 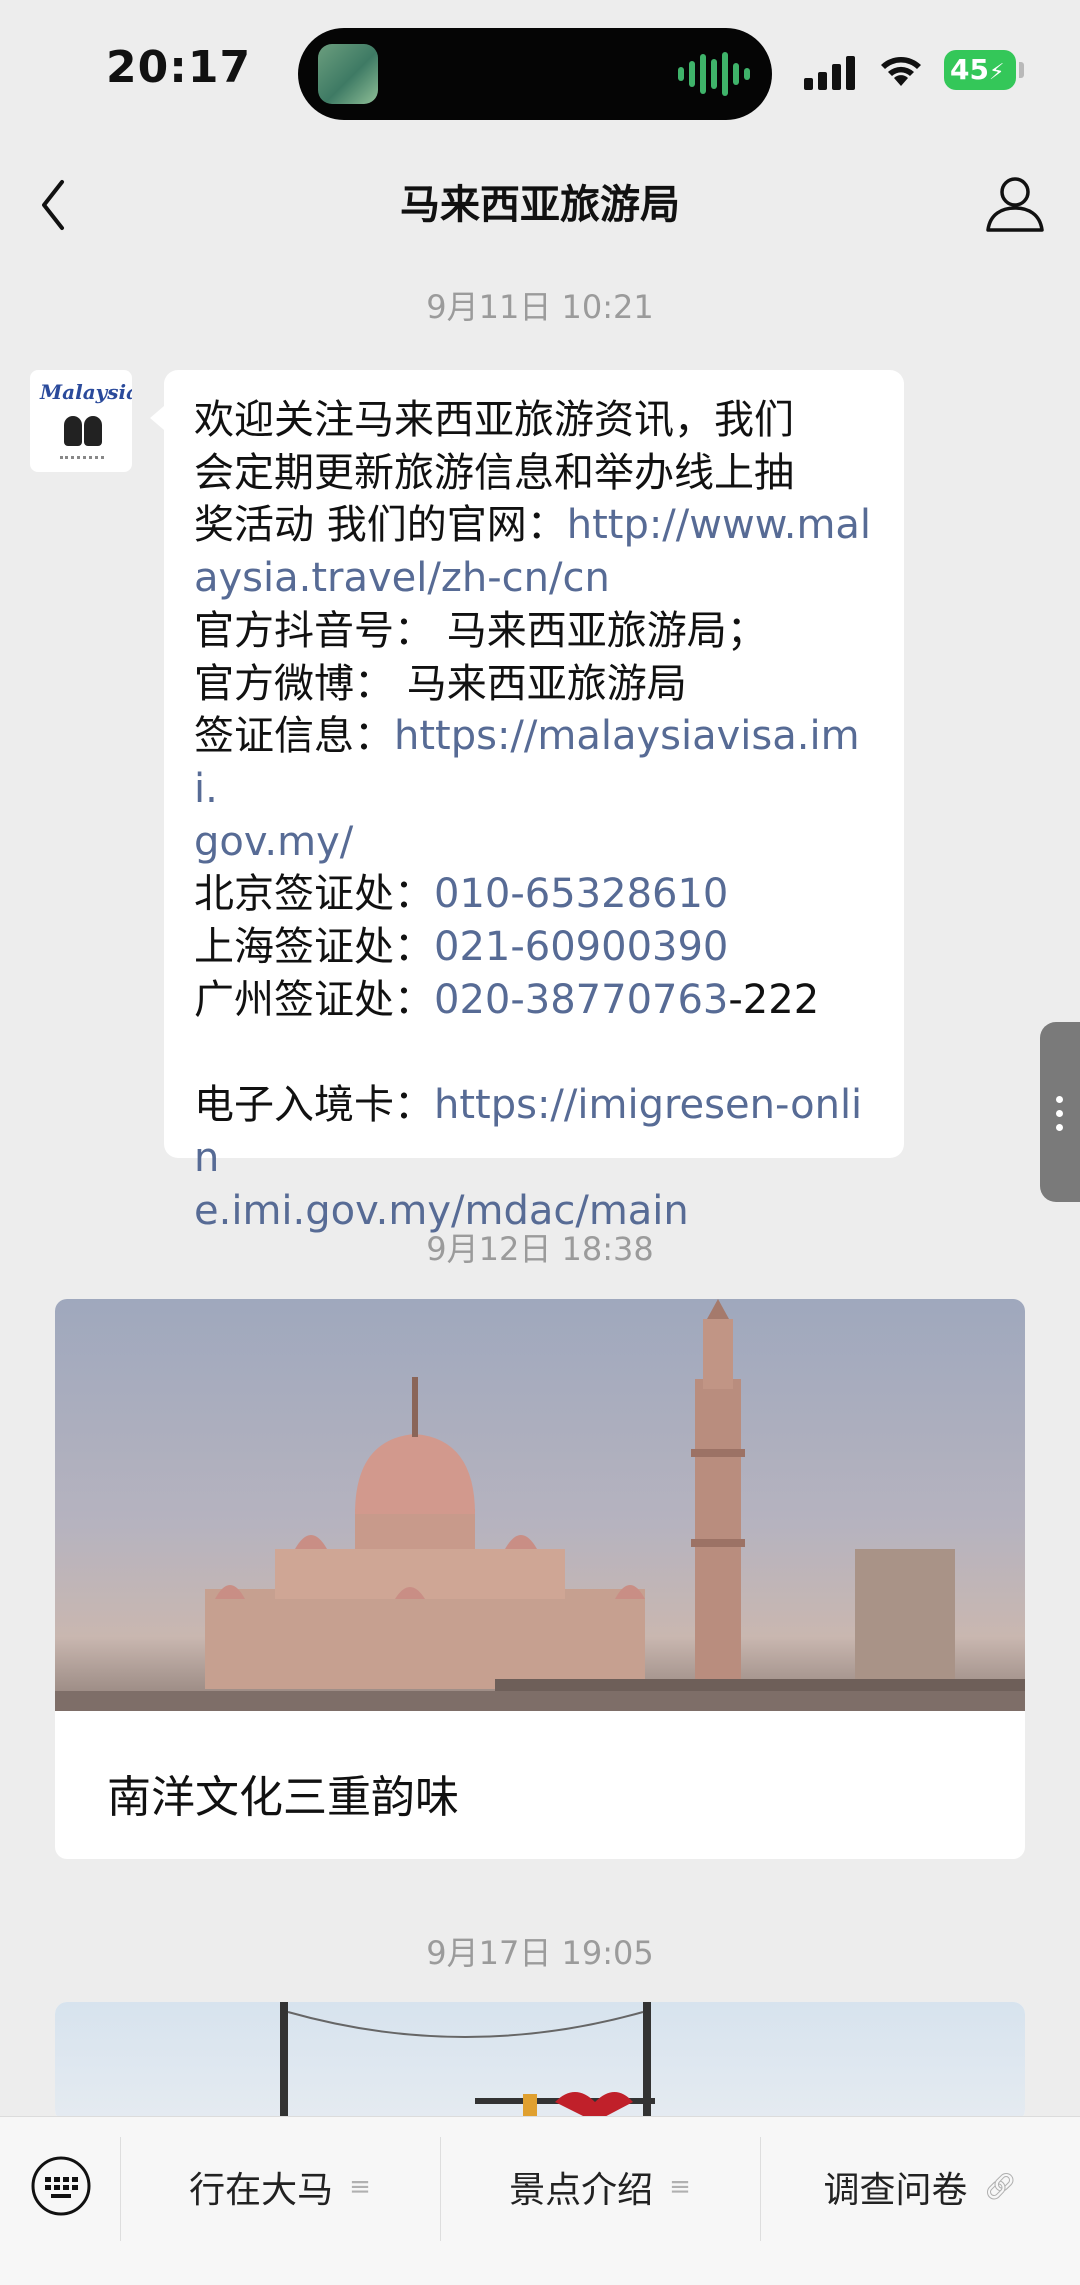 What do you see at coordinates (581, 2190) in the screenshot?
I see `menu-item-label: 景点介绍` at bounding box center [581, 2190].